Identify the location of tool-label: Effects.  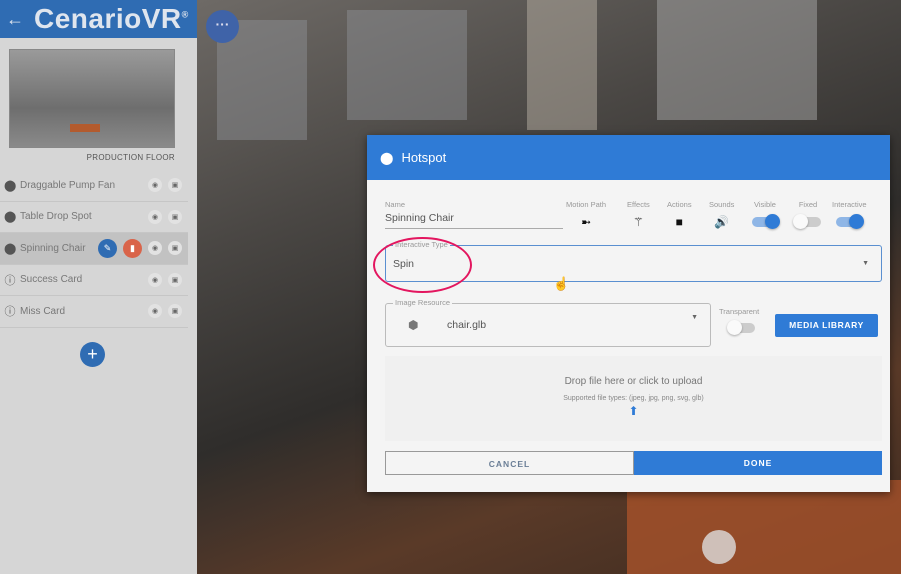
(638, 204).